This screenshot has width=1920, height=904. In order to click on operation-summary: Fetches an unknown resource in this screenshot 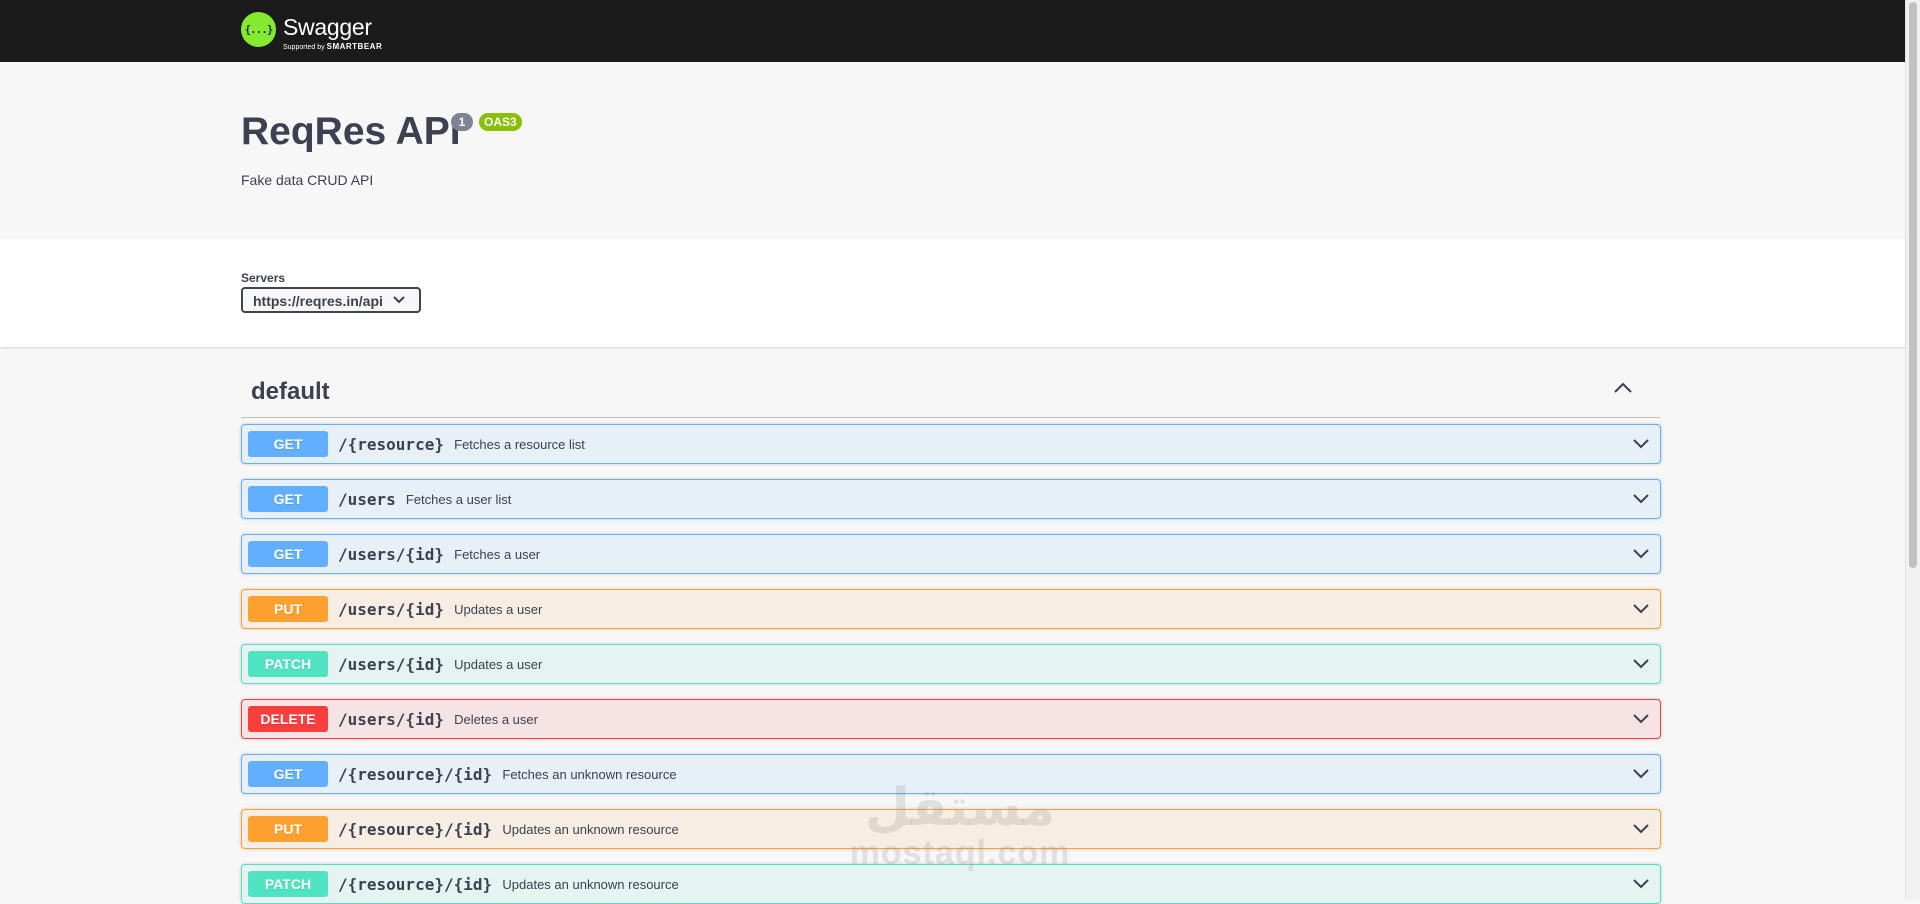, I will do `click(589, 774)`.